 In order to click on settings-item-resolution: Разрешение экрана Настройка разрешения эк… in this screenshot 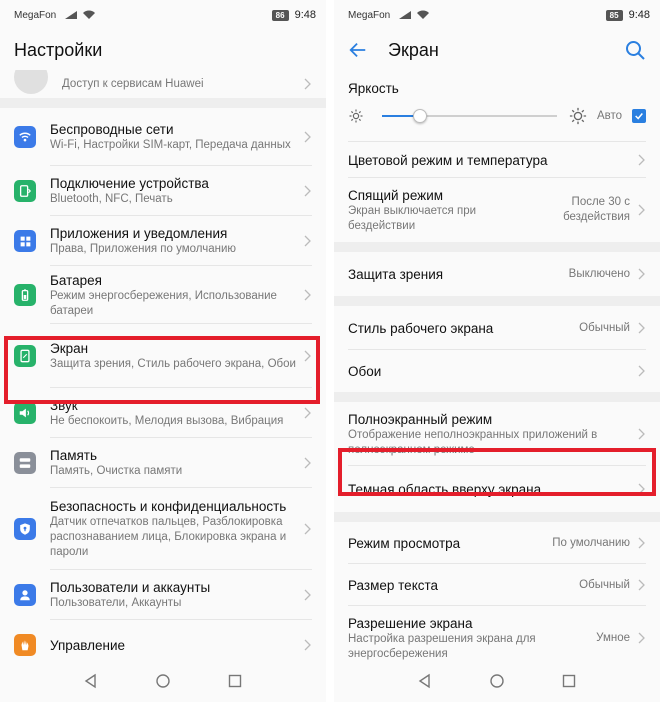, I will do `click(497, 633)`.